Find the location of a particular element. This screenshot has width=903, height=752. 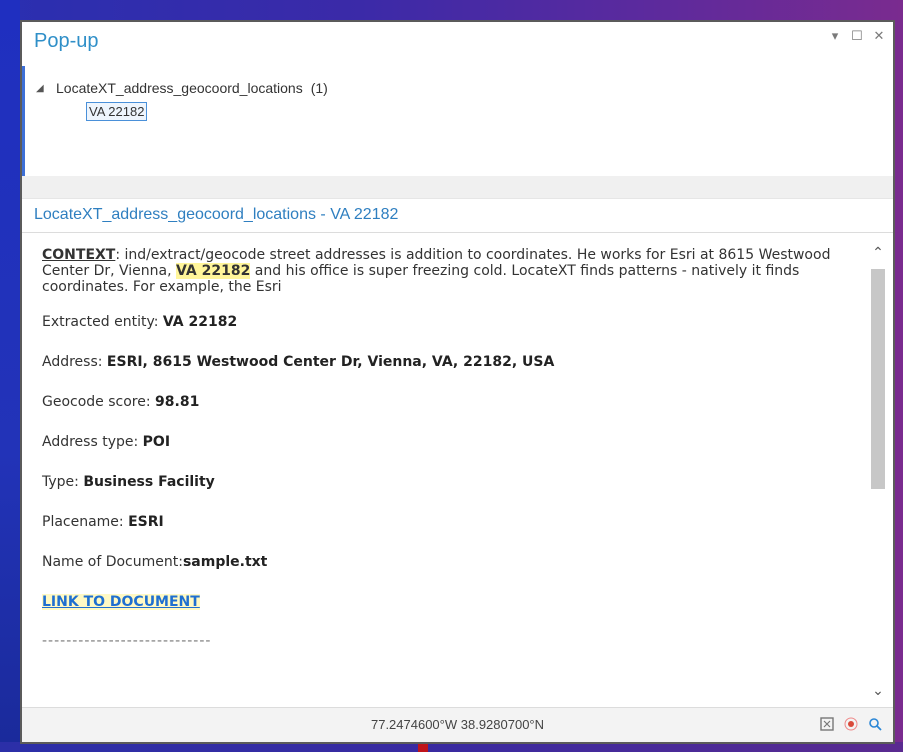

status-bar: 77.2474600°W 38.9280700°N is located at coordinates (457, 724).